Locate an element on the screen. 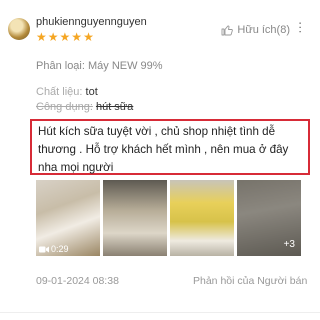 The image size is (320, 320). review-photo-more: +3 is located at coordinates (269, 218).